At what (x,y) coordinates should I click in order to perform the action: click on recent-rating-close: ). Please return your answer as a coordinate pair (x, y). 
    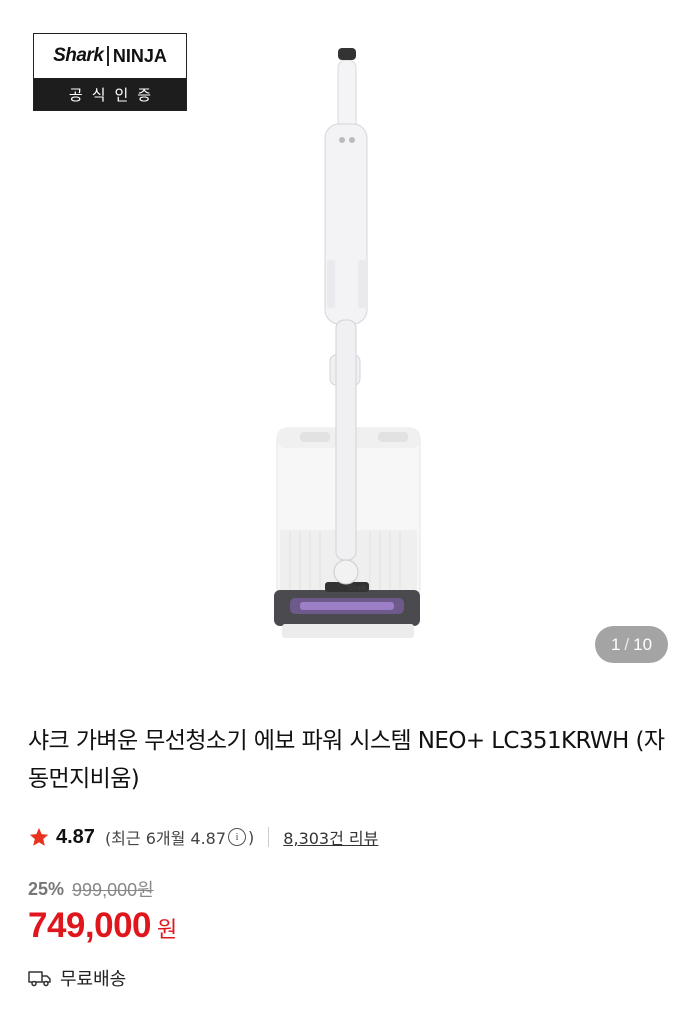
    Looking at the image, I should click on (251, 837).